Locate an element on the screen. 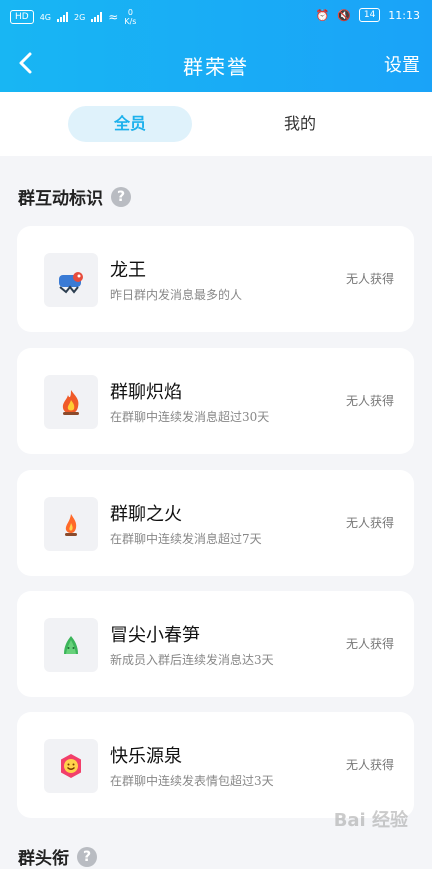 This screenshot has width=432, height=869. blazing-fire-icon is located at coordinates (70, 402).